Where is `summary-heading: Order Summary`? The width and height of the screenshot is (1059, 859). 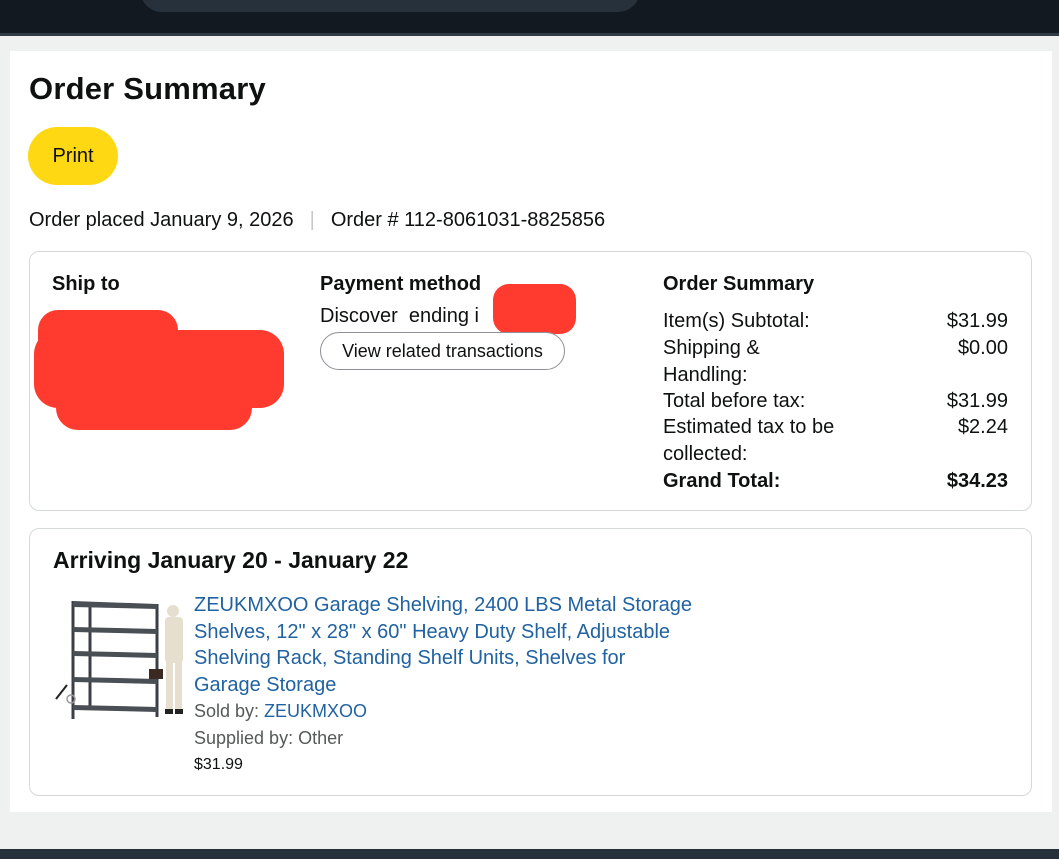 summary-heading: Order Summary is located at coordinates (739, 284).